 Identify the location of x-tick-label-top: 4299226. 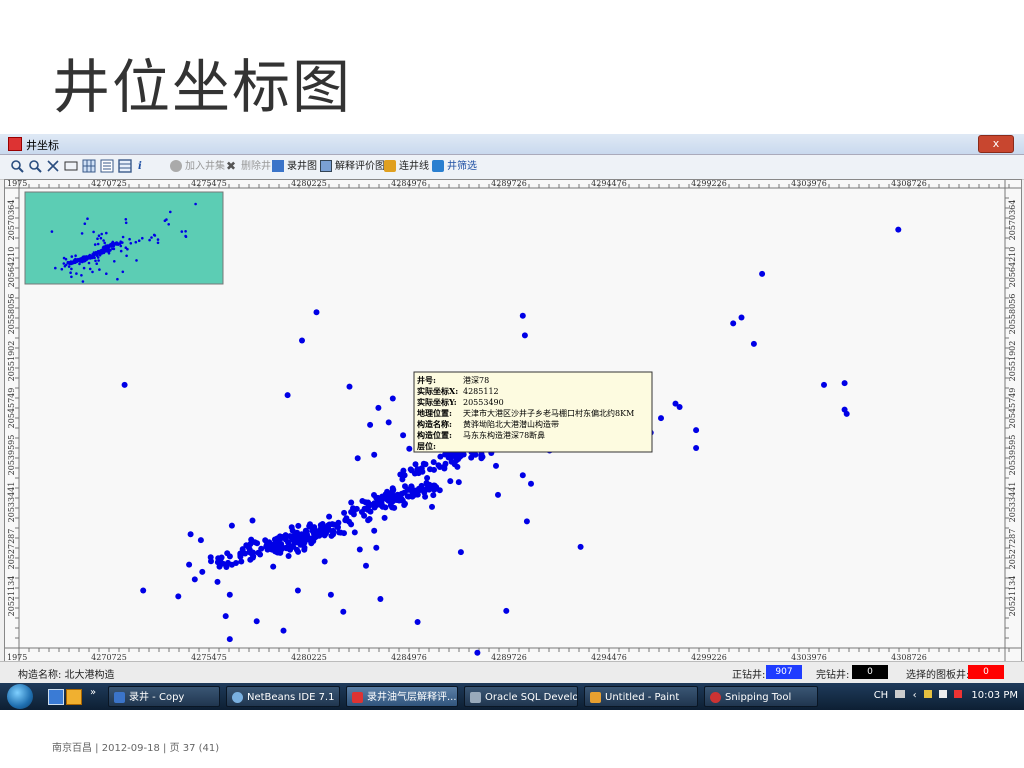
(709, 184).